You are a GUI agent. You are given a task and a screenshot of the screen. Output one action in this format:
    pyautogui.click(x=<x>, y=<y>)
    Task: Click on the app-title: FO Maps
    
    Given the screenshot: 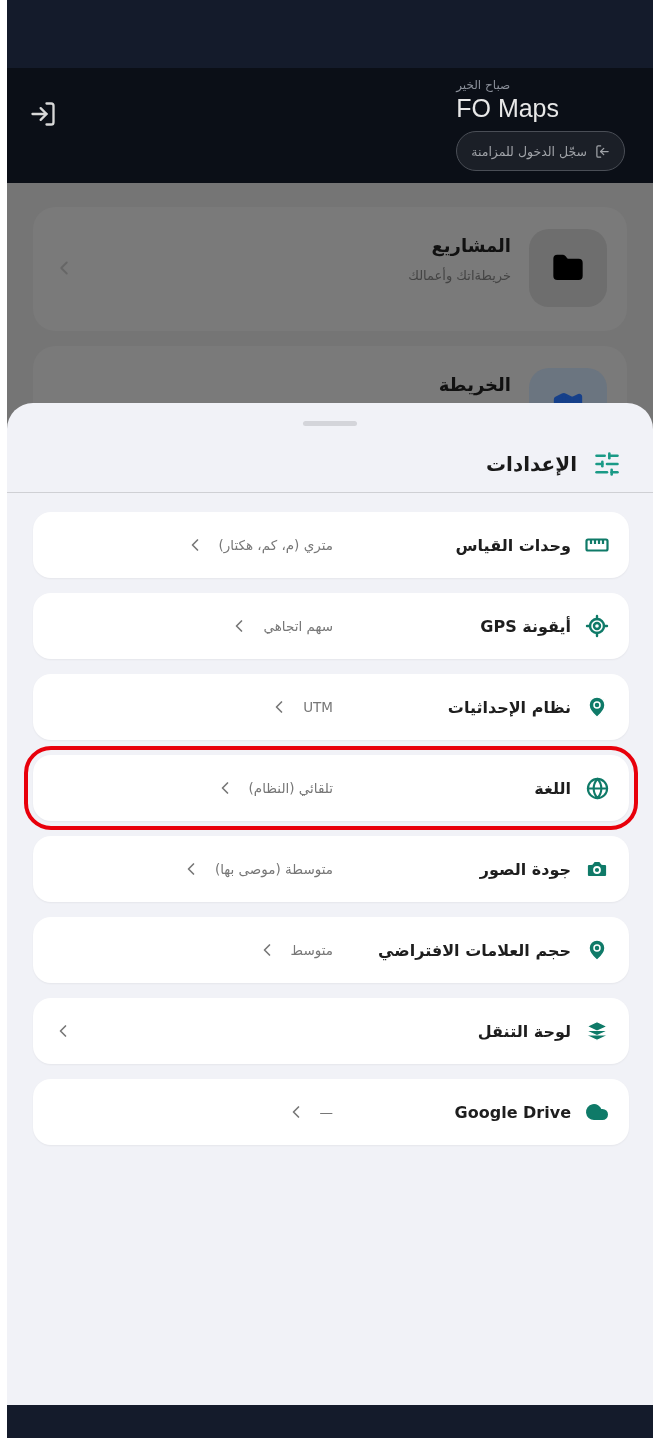 What is the action you would take?
    pyautogui.click(x=507, y=108)
    